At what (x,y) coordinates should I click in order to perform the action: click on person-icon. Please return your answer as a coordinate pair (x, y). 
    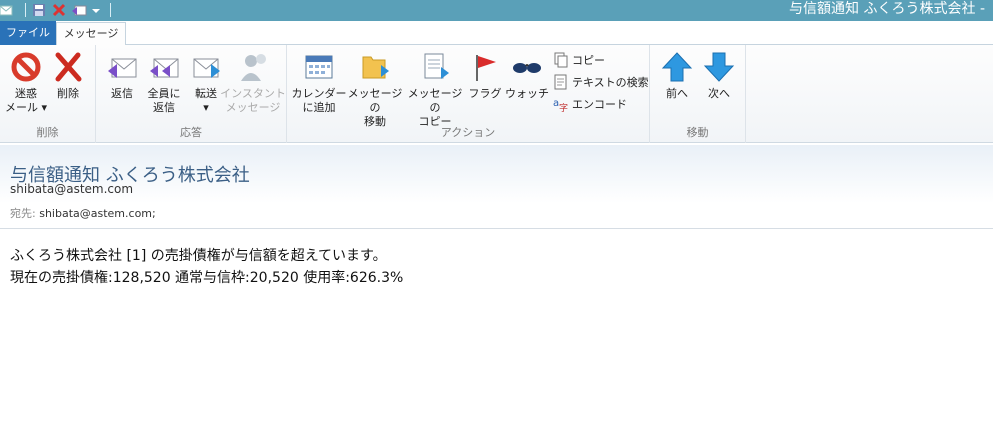
    Looking at the image, I should click on (253, 67).